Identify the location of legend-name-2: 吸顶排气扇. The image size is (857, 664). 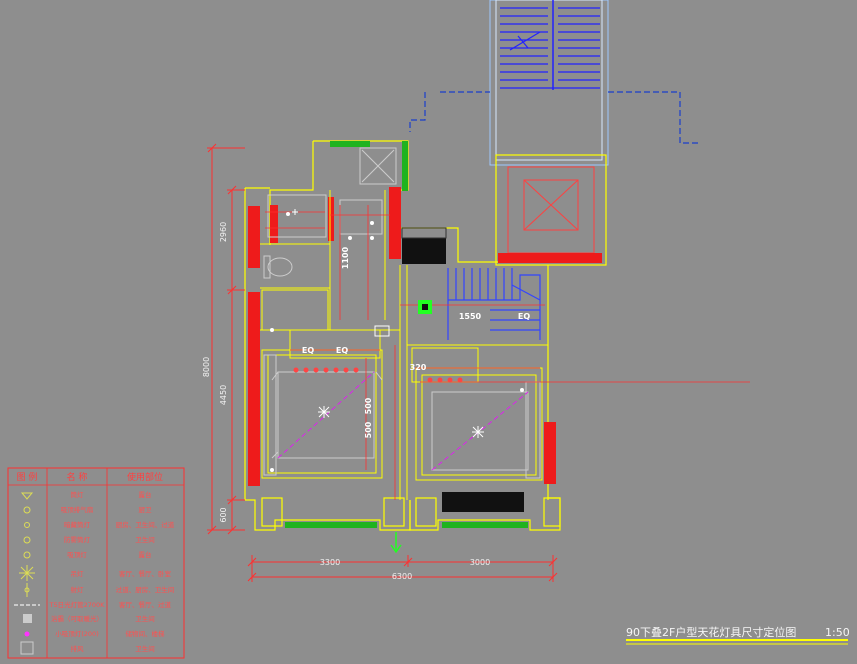
(77, 509).